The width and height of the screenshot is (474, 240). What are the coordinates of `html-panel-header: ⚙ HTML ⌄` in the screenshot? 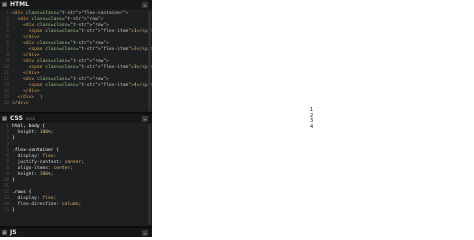 It's located at (76, 4).